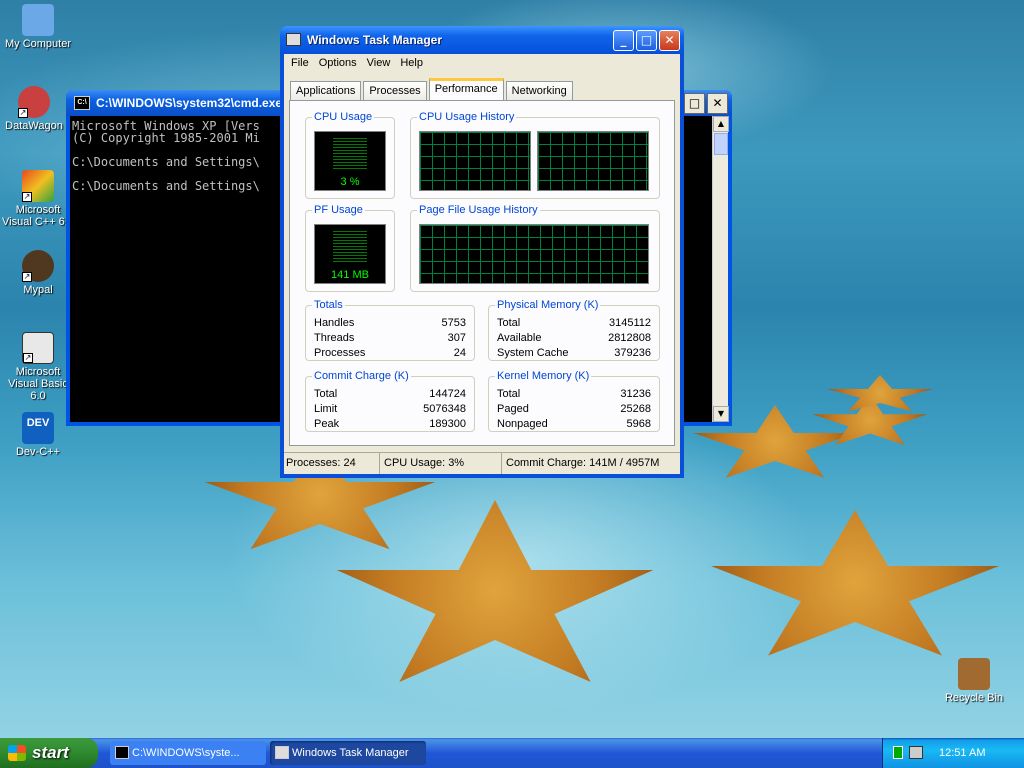  What do you see at coordinates (535, 155) in the screenshot?
I see `cpu-history-group: CPU Usage History` at bounding box center [535, 155].